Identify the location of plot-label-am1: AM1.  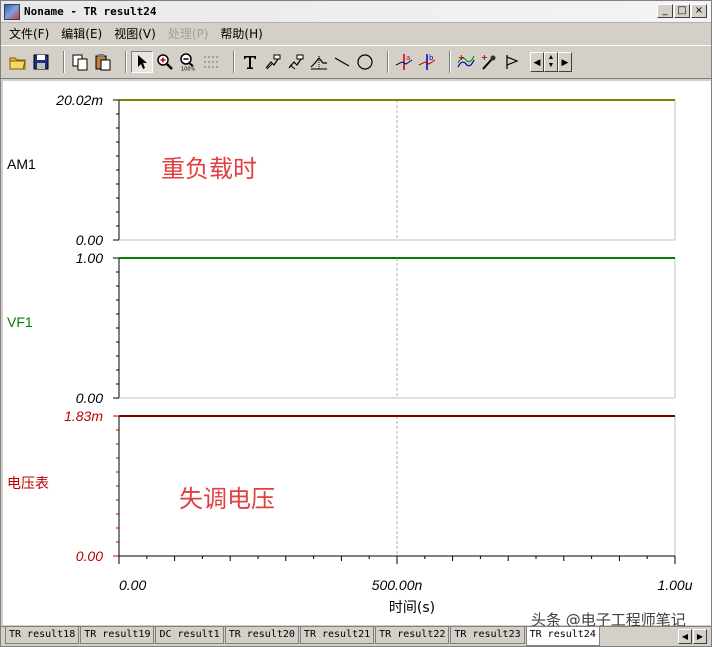
(21, 164).